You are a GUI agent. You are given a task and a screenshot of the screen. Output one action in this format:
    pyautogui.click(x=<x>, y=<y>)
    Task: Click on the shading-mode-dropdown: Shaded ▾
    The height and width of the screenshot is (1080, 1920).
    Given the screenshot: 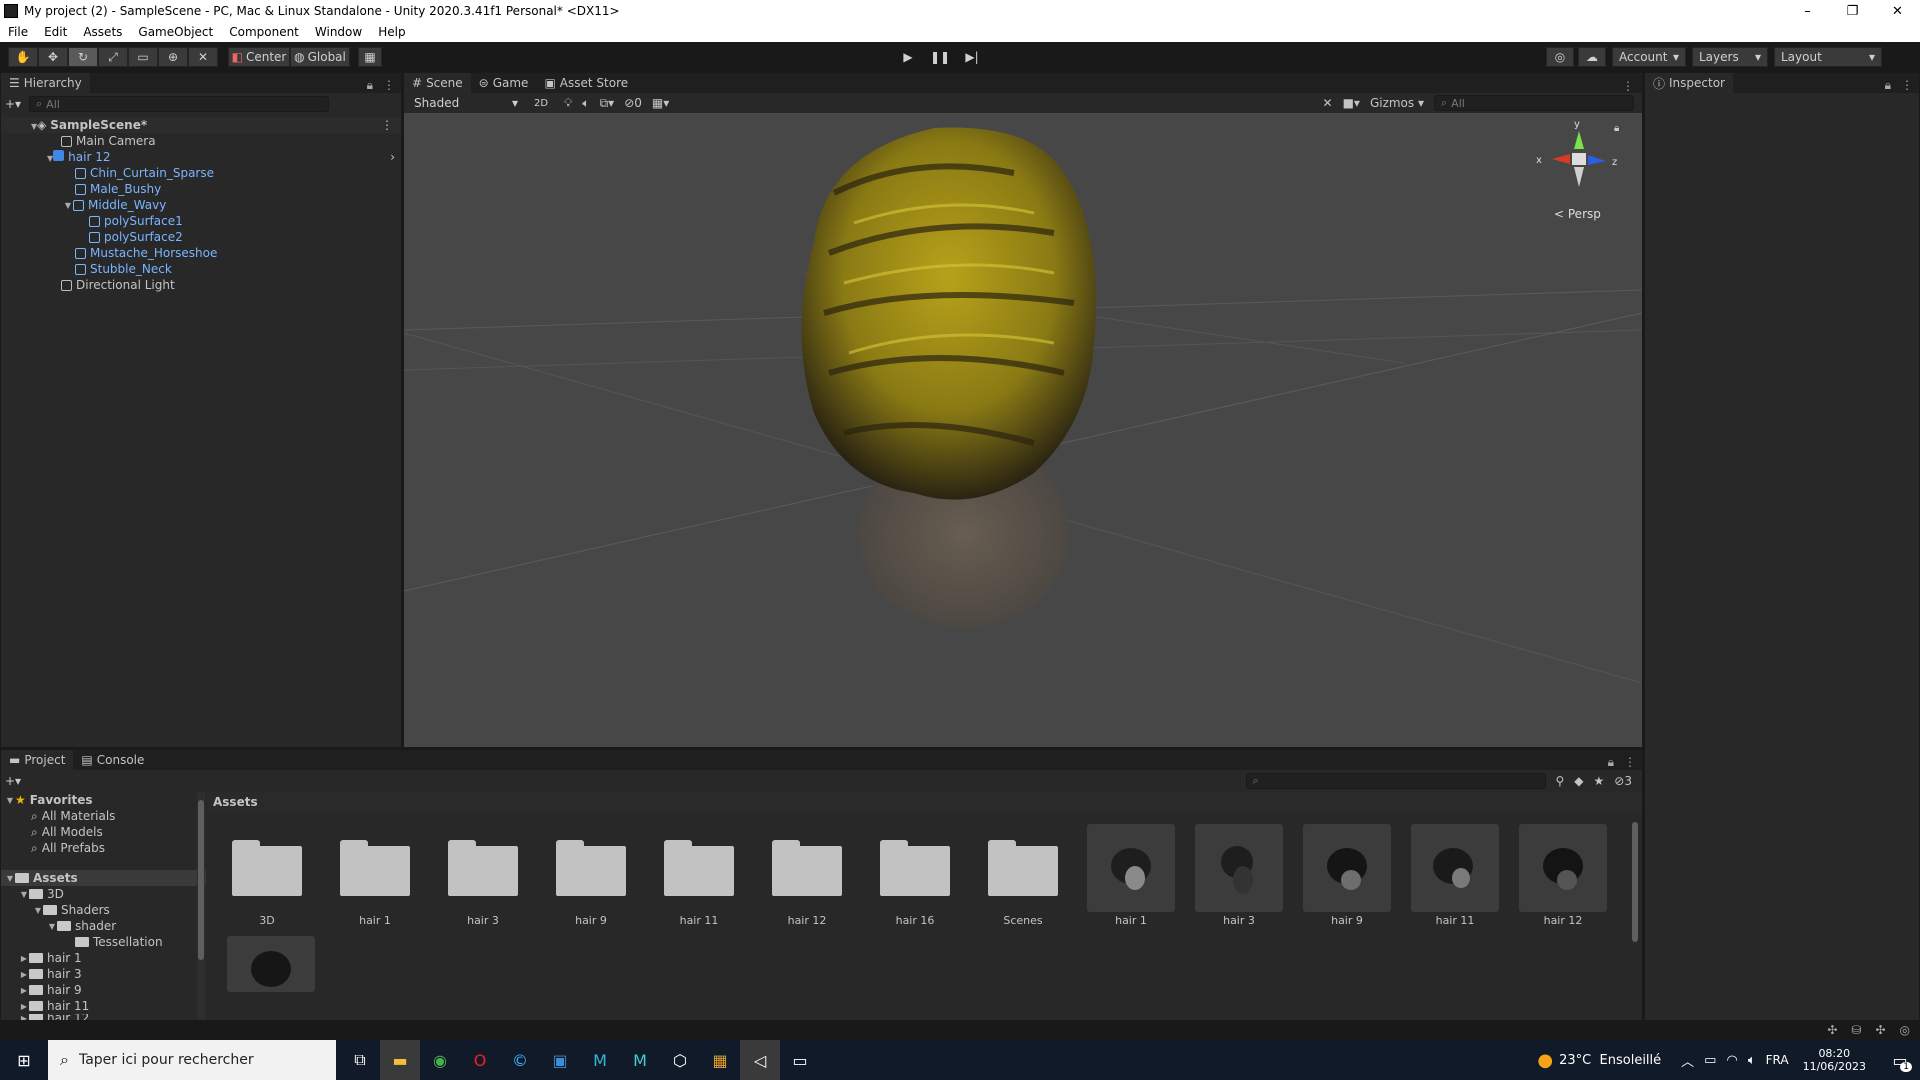 What is the action you would take?
    pyautogui.click(x=466, y=103)
    